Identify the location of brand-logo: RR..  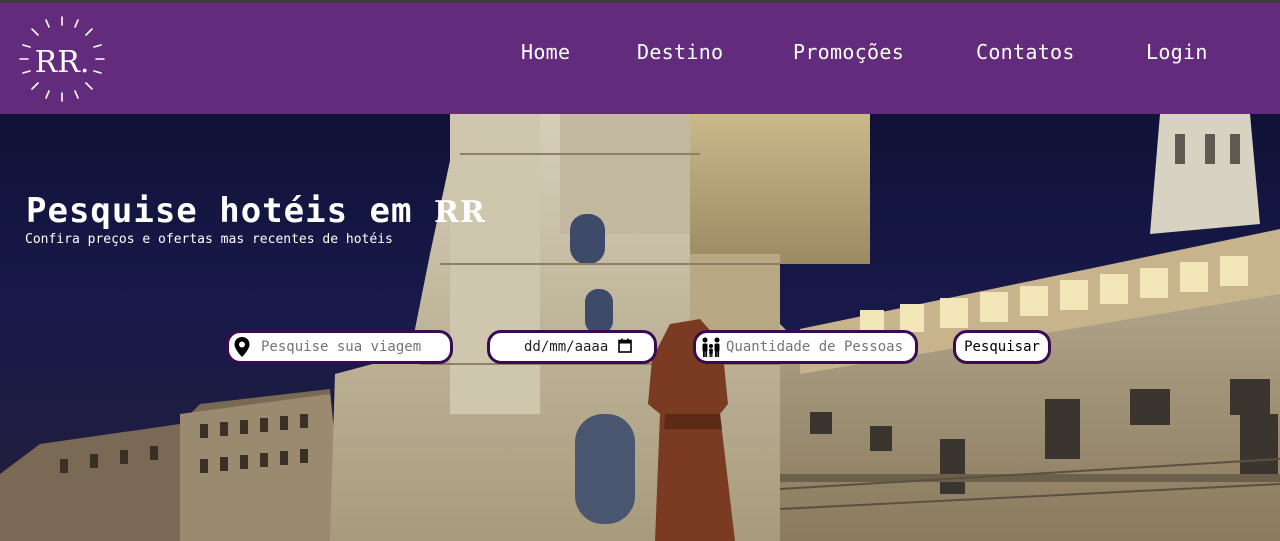
(62, 59).